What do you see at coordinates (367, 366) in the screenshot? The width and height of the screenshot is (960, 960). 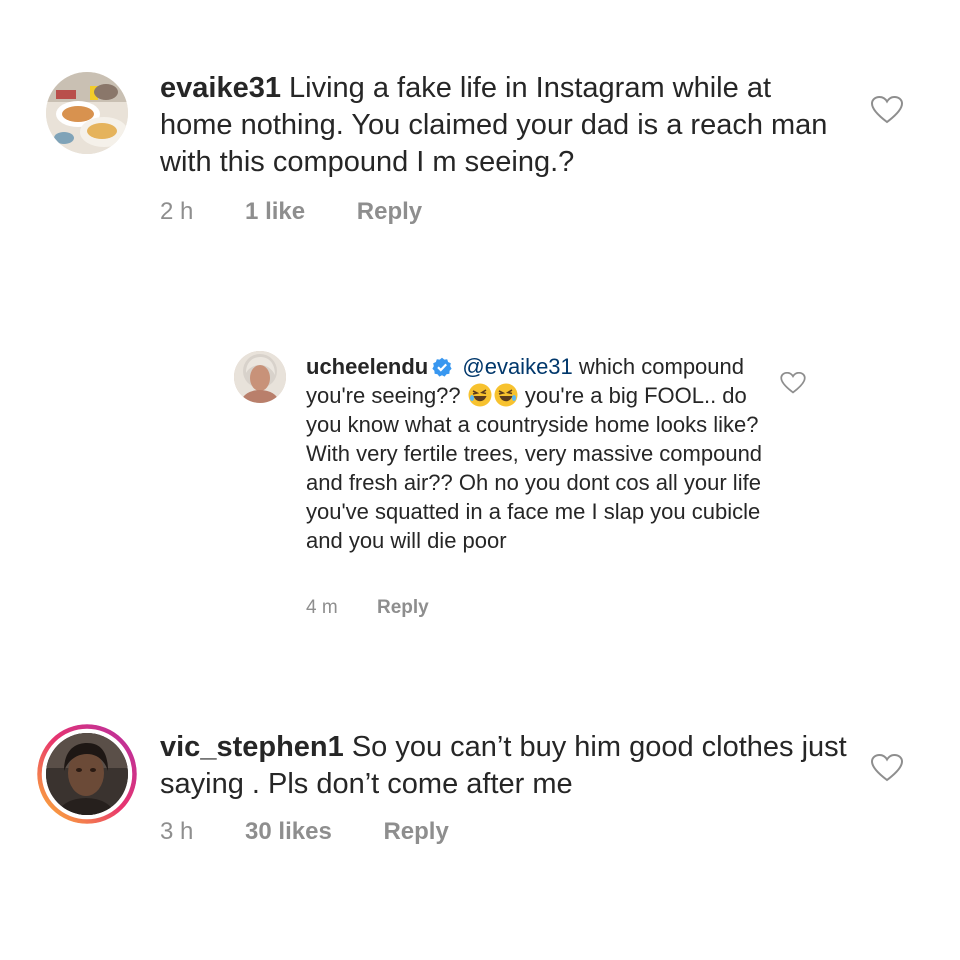 I see `reply-username: ucheelendu` at bounding box center [367, 366].